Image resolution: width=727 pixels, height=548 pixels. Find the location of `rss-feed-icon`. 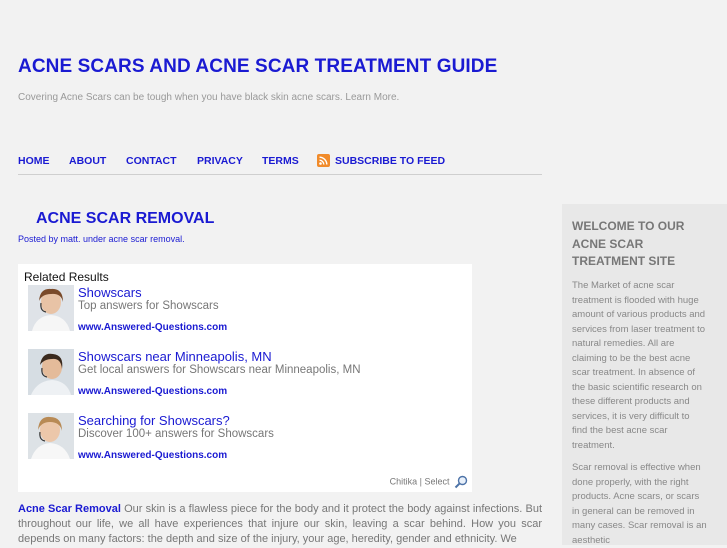

rss-feed-icon is located at coordinates (323, 160).